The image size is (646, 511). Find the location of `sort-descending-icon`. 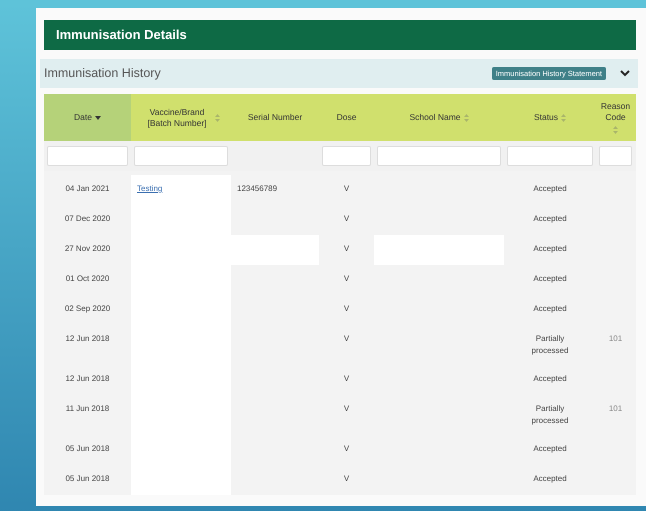

sort-descending-icon is located at coordinates (97, 118).